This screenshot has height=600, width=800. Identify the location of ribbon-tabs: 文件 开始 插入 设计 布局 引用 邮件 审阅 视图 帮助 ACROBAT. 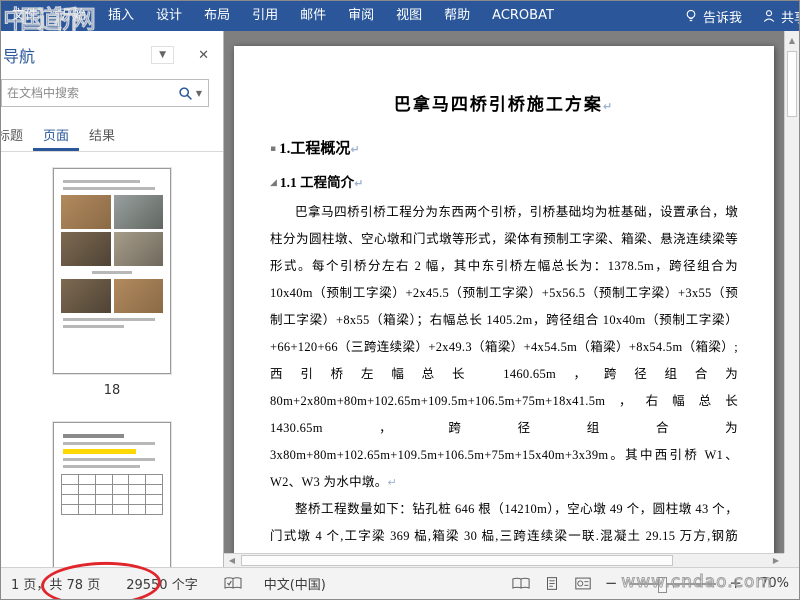
(283, 16).